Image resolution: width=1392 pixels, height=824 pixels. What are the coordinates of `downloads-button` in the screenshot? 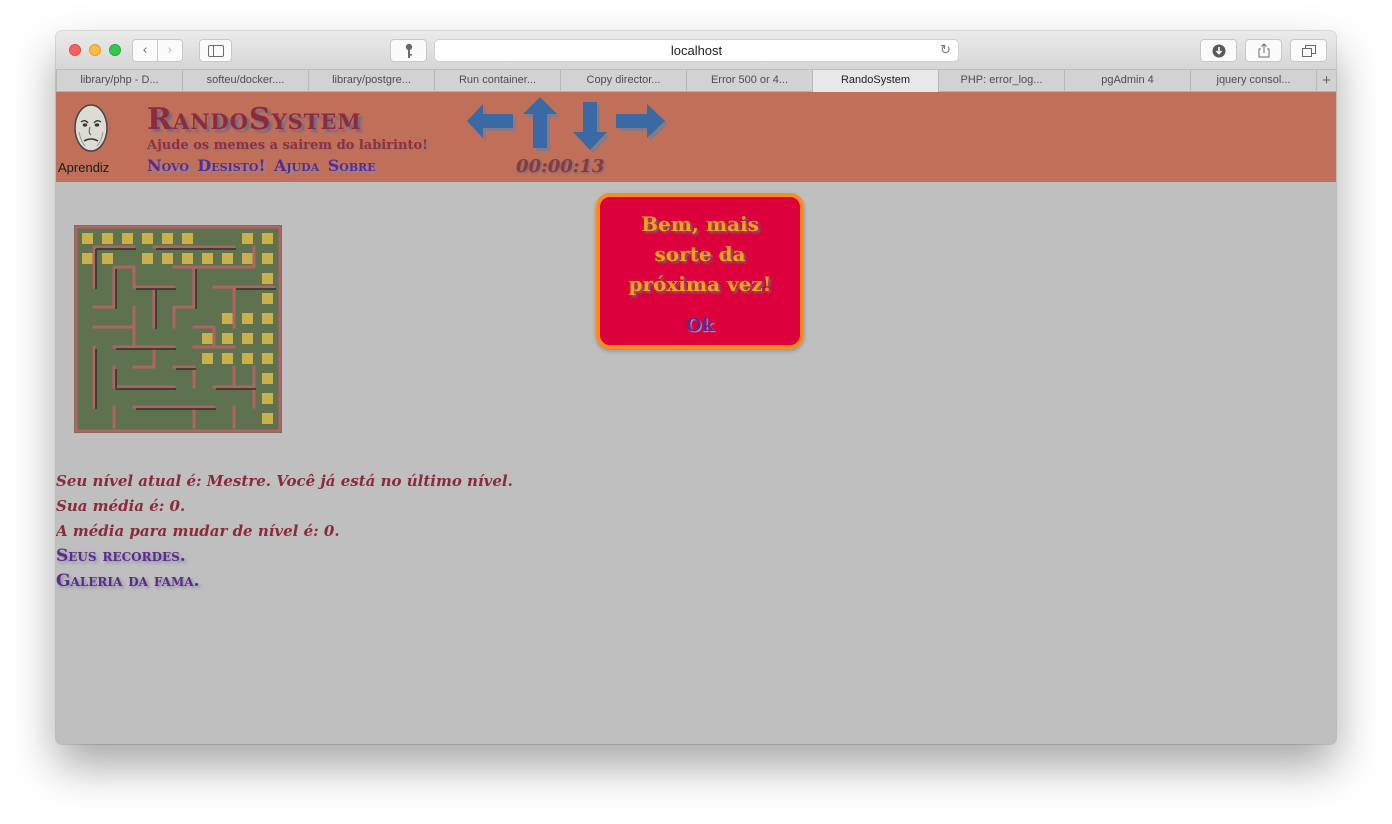 It's located at (1218, 50).